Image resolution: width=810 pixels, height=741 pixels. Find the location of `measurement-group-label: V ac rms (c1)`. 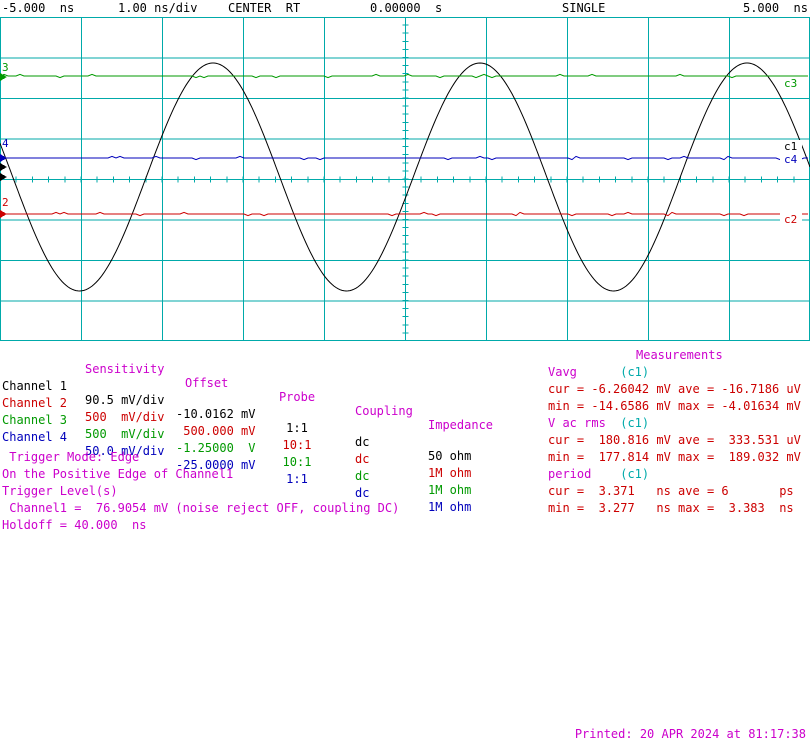

measurement-group-label: V ac rms (c1) is located at coordinates (598, 424).